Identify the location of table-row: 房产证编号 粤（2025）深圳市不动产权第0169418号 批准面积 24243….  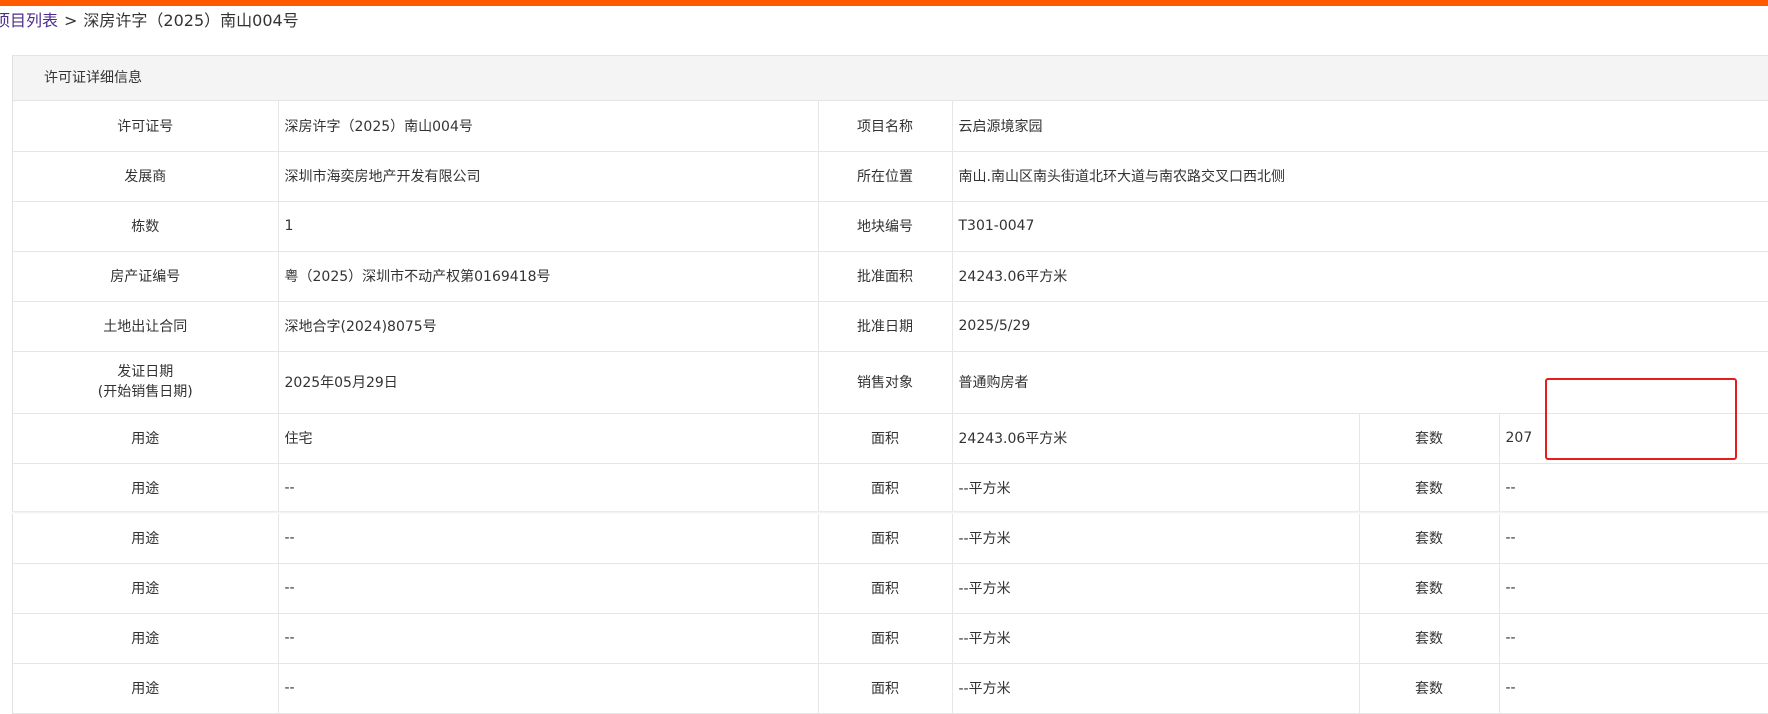
(890, 276).